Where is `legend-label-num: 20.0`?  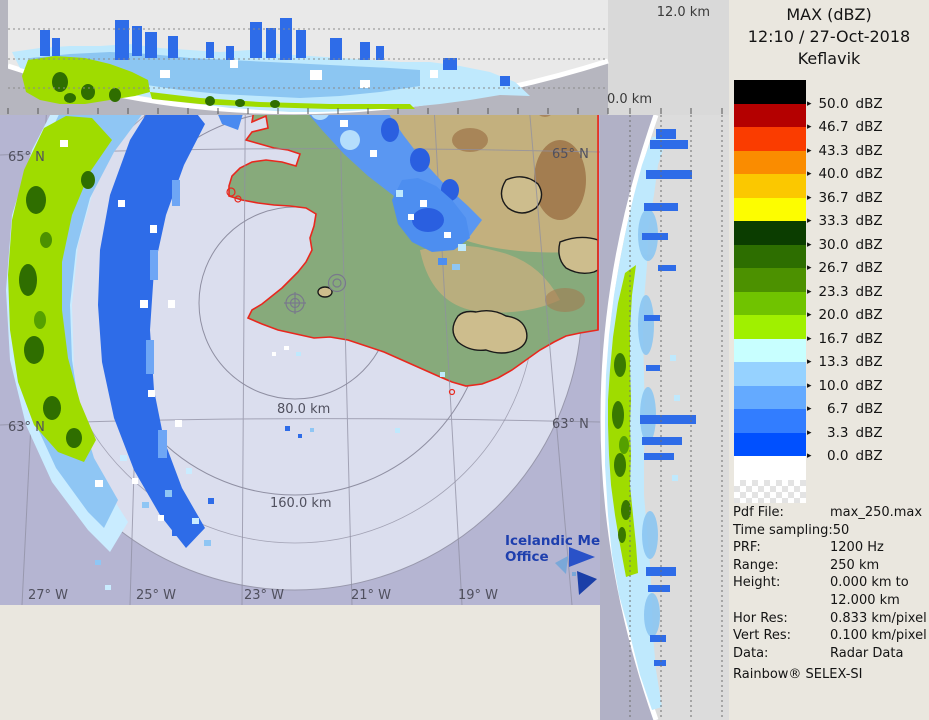
legend-label-num: 20.0 is located at coordinates (833, 315).